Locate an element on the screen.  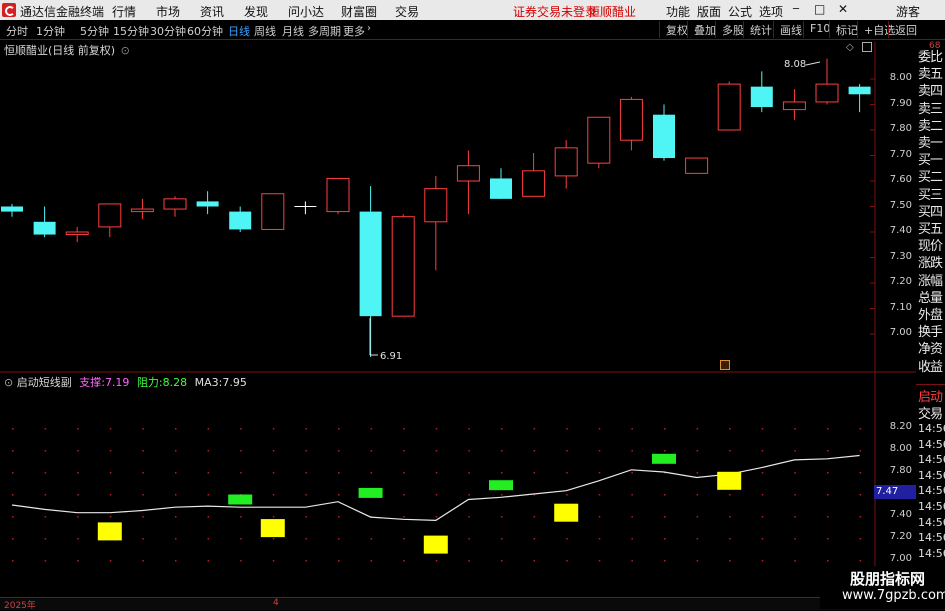
user-guest: 游客 is located at coordinates (908, 11).